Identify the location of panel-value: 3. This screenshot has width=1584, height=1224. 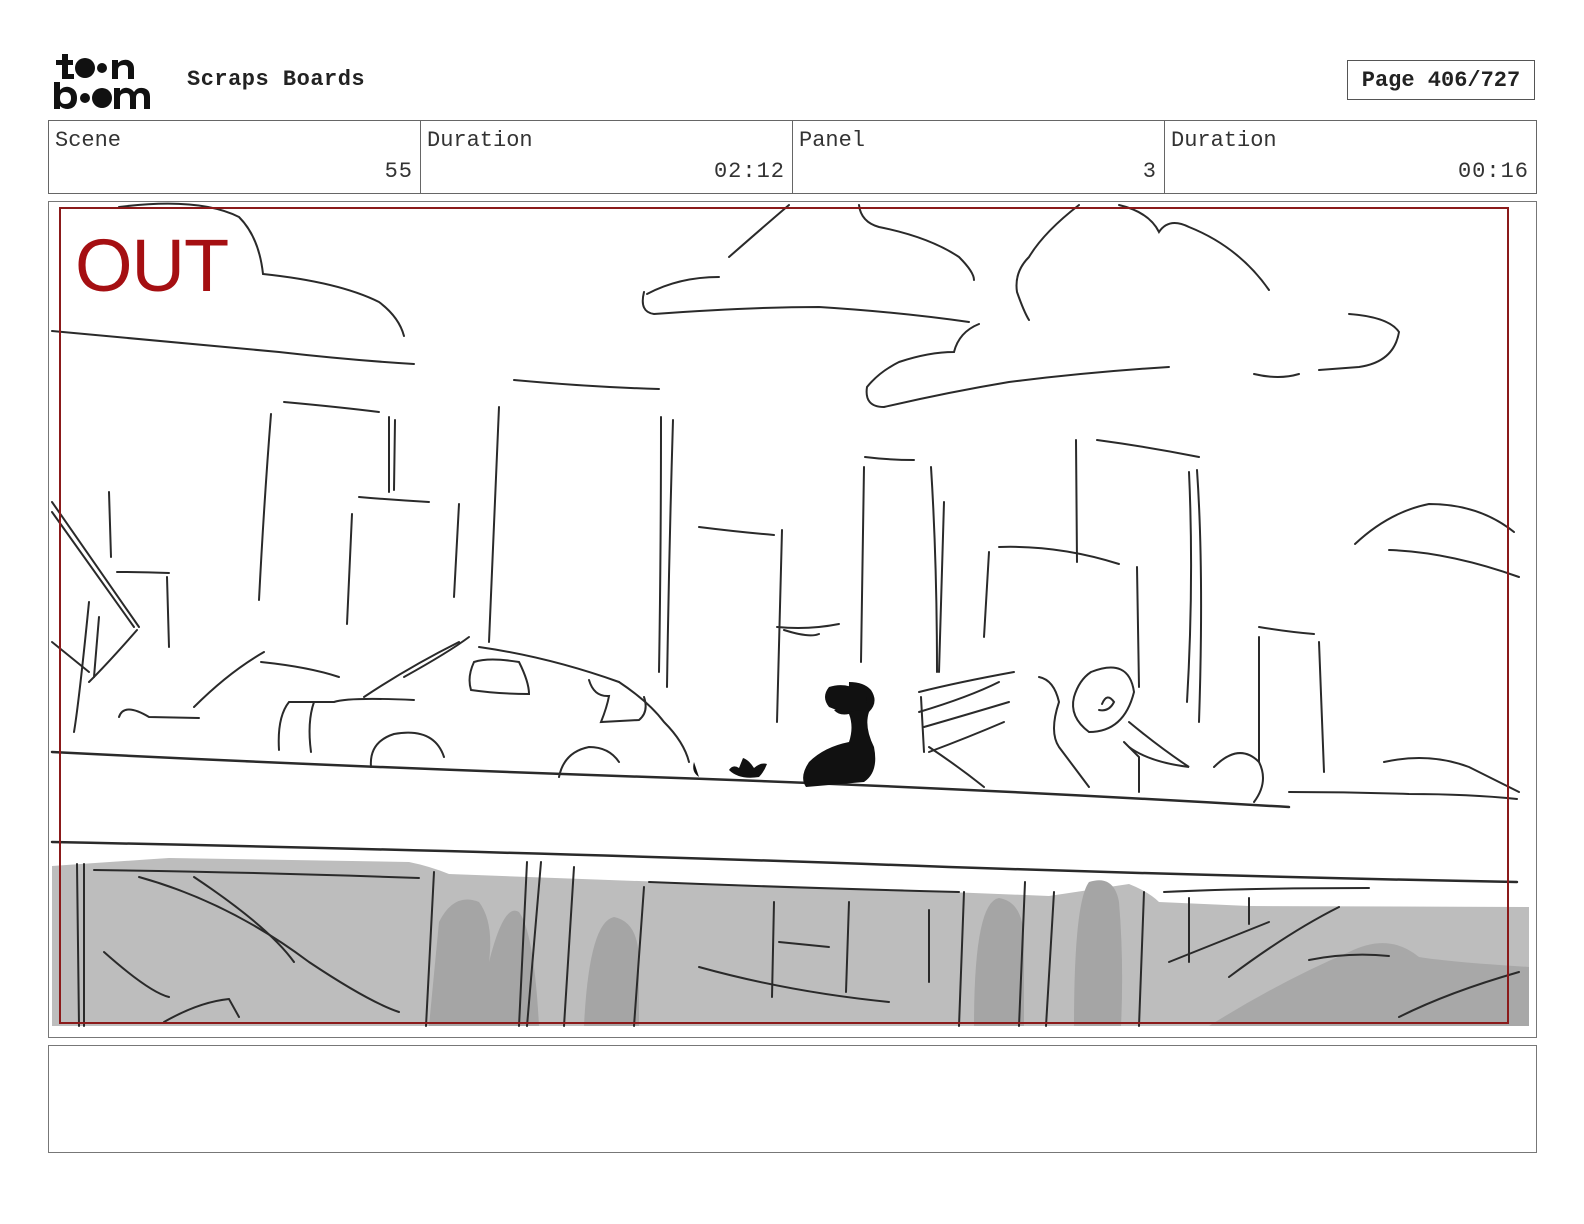
(1149, 171).